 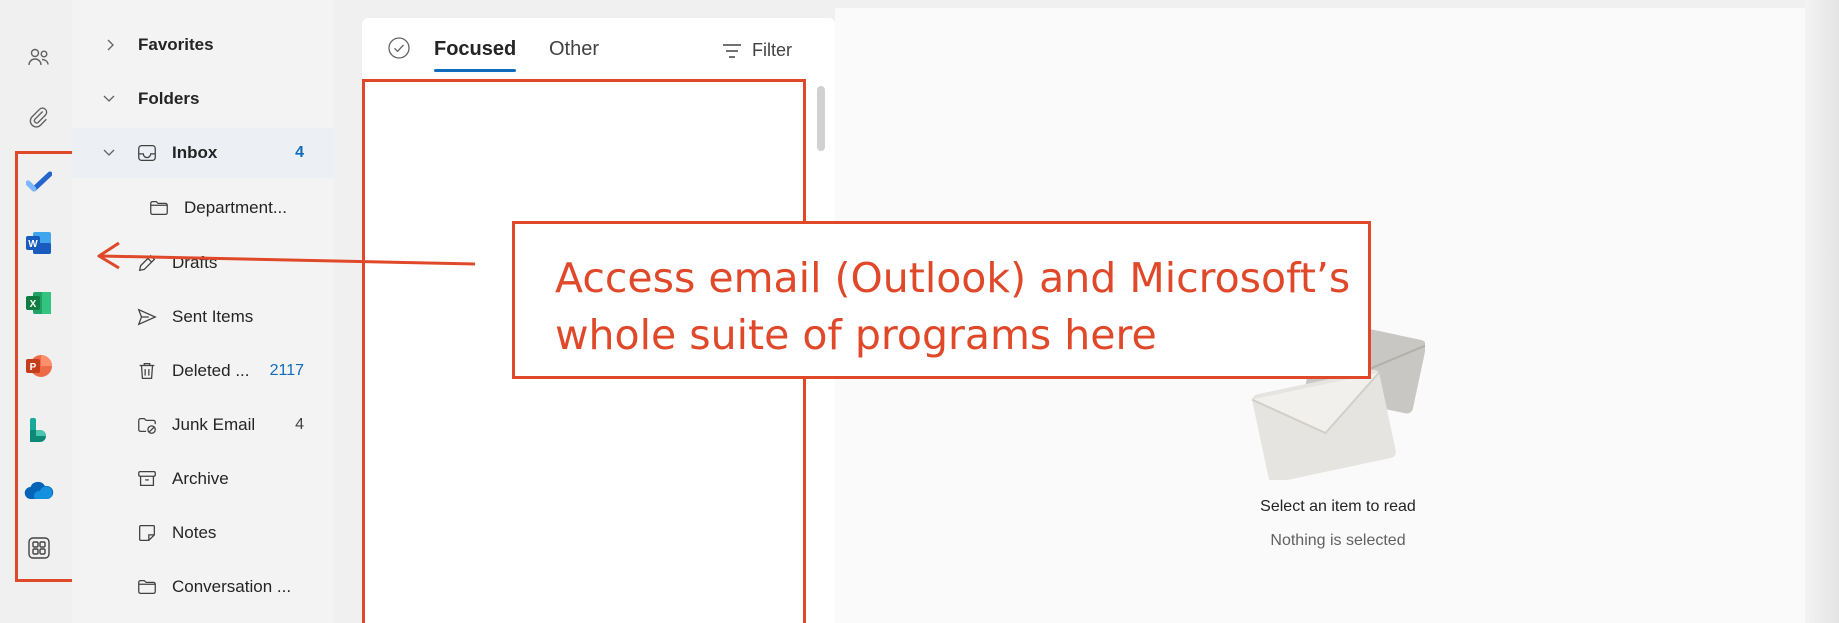 What do you see at coordinates (169, 98) in the screenshot?
I see `folders-label: Folders` at bounding box center [169, 98].